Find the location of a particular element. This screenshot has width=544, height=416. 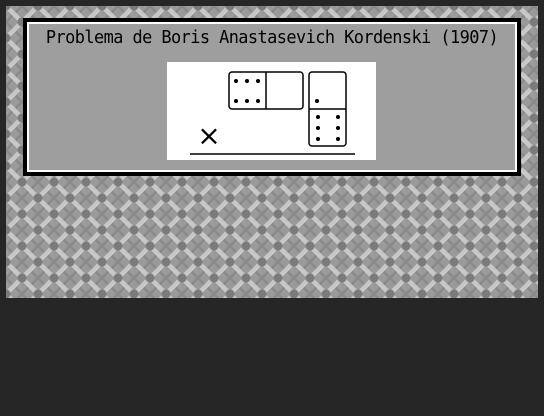

domino-vertical is located at coordinates (327, 109).